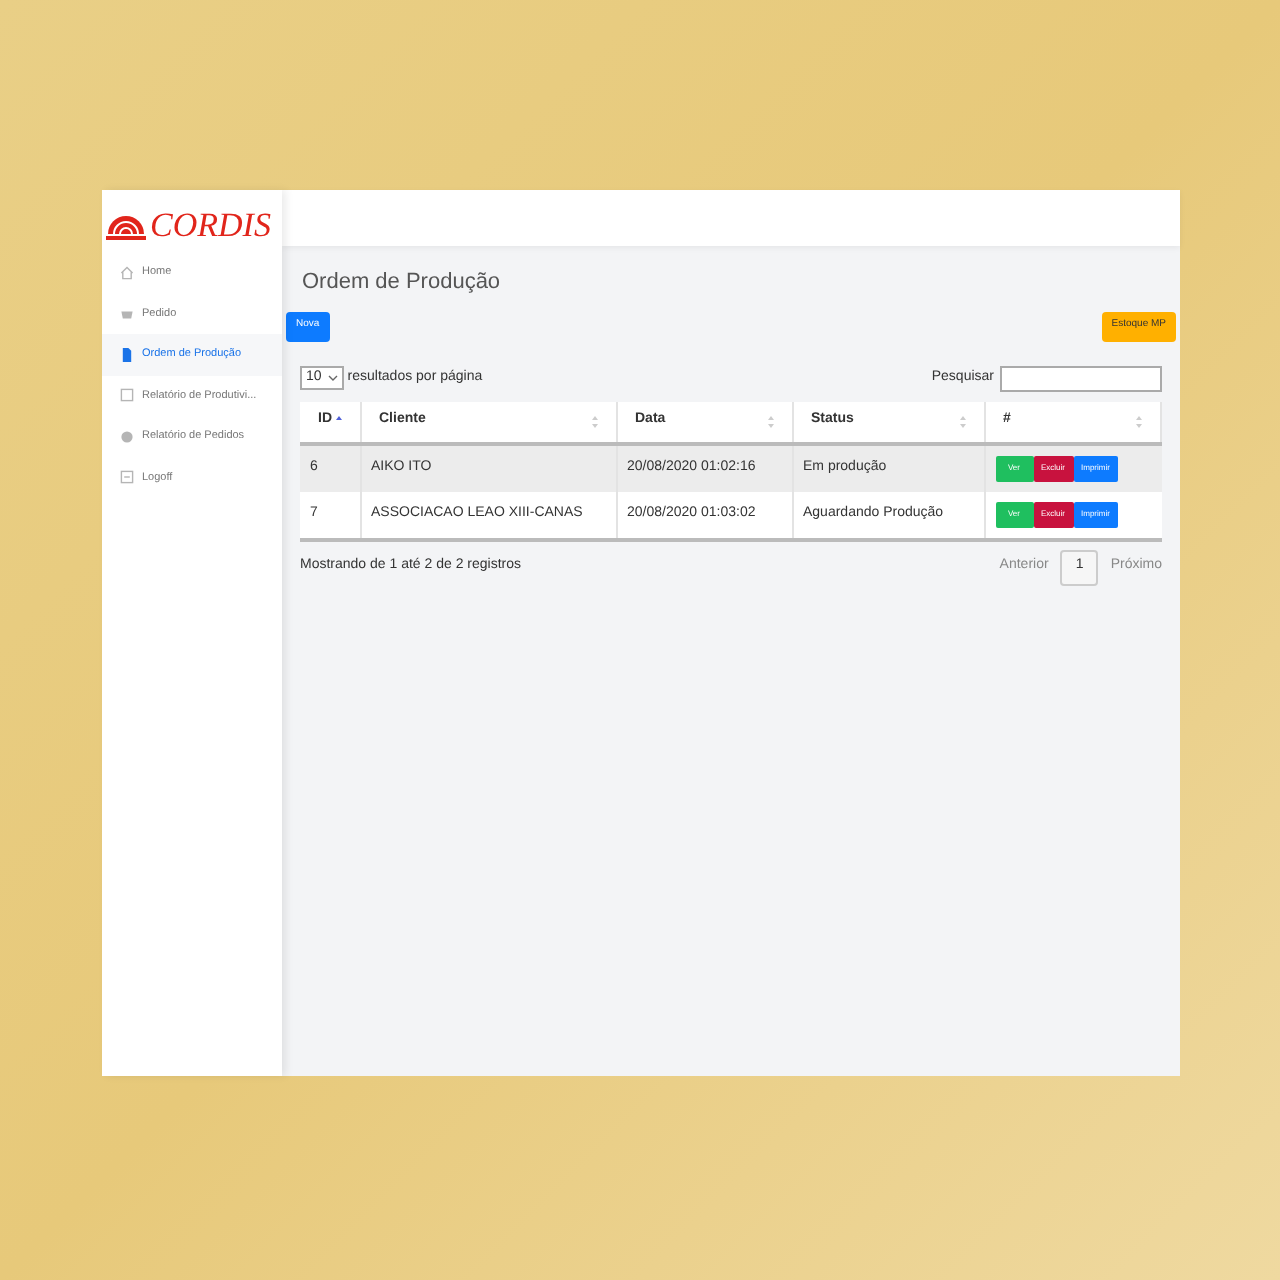 The width and height of the screenshot is (1280, 1280). I want to click on square-icon, so click(127, 395).